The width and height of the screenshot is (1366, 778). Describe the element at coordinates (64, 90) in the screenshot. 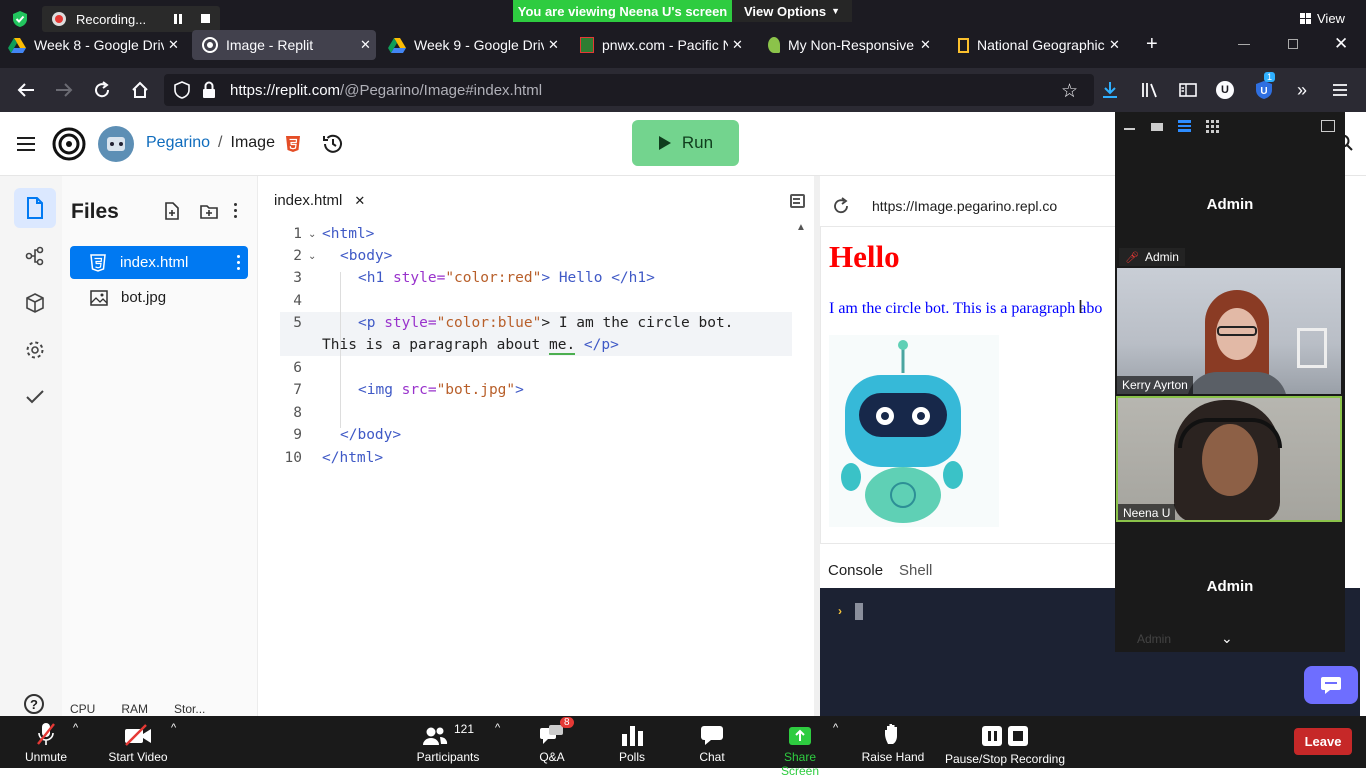

I see `forward-icon` at that location.